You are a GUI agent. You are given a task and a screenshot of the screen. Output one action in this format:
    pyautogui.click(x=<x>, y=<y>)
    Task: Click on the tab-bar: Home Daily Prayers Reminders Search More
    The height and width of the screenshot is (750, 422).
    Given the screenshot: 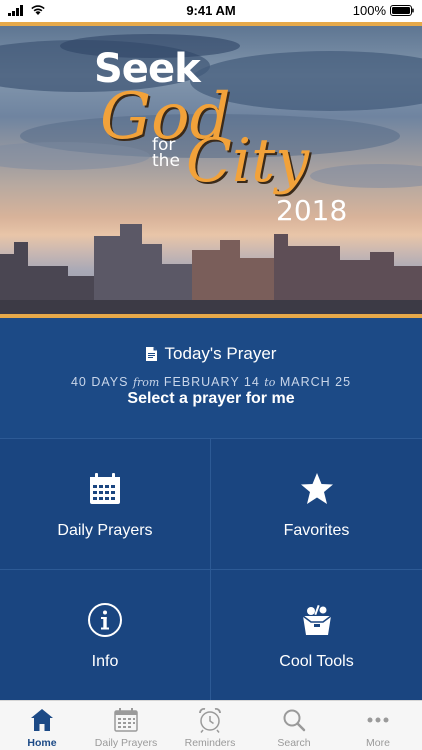 What is the action you would take?
    pyautogui.click(x=211, y=725)
    